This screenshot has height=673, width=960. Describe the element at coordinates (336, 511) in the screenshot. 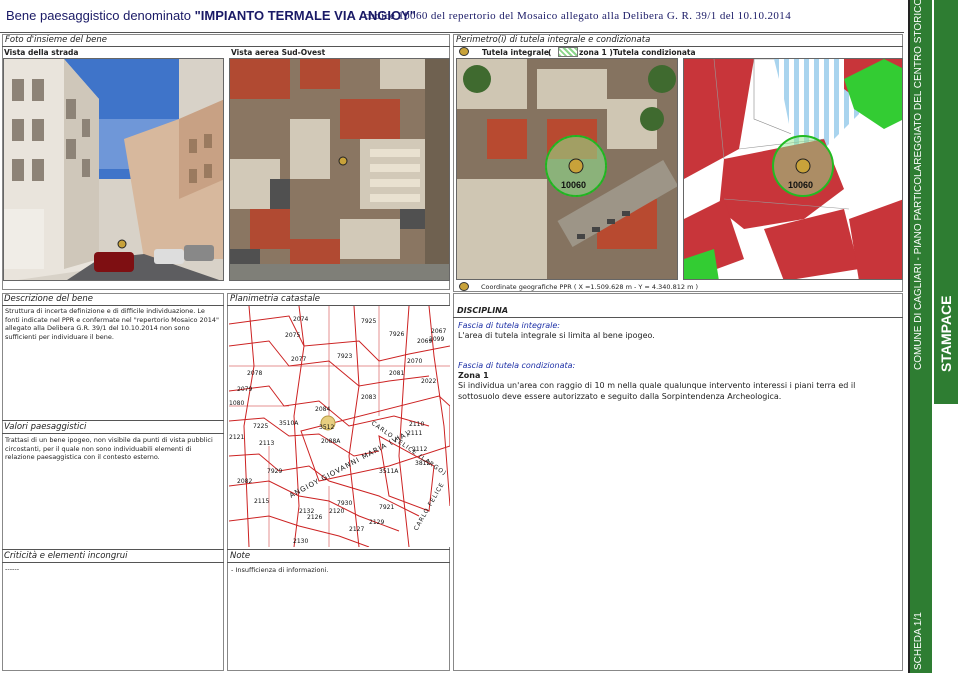

I see `parcel-label: 2120` at that location.